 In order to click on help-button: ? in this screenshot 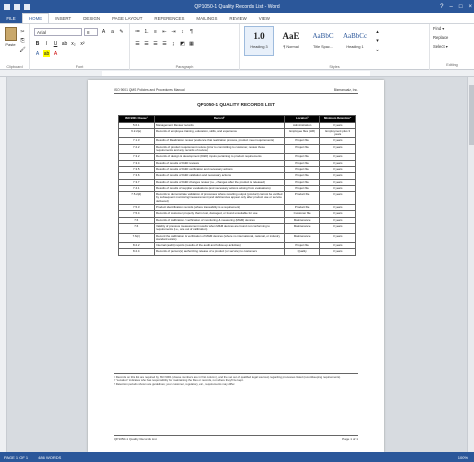, I will do `click(441, 7)`.